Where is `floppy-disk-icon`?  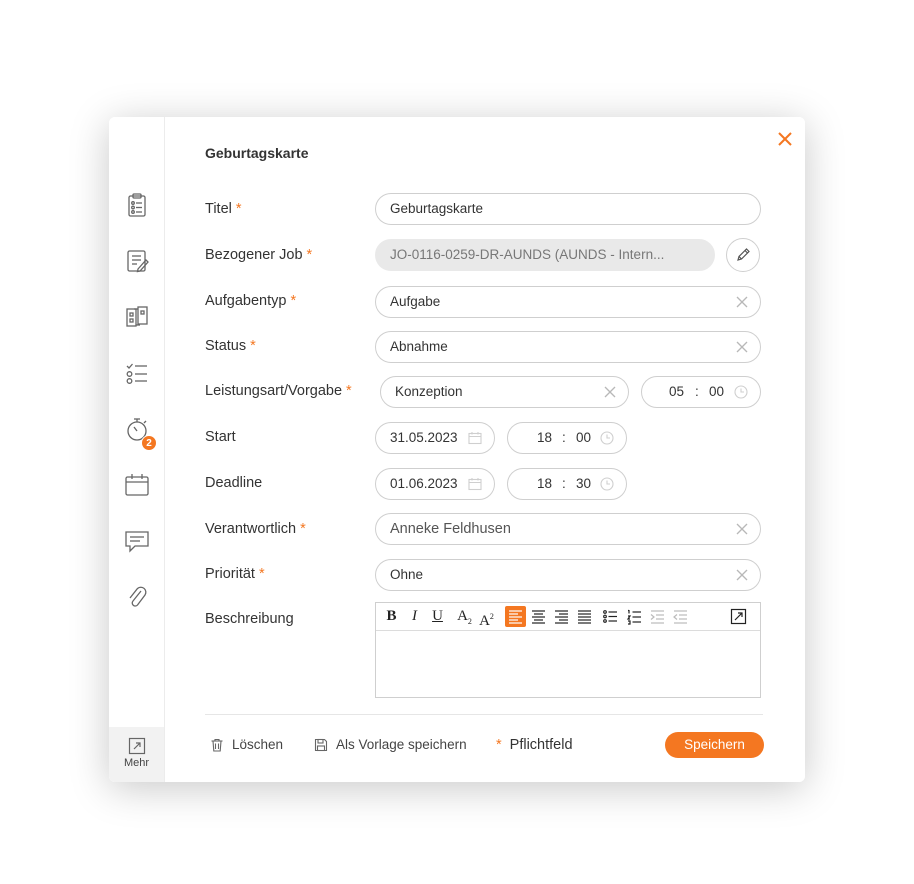 floppy-disk-icon is located at coordinates (321, 744).